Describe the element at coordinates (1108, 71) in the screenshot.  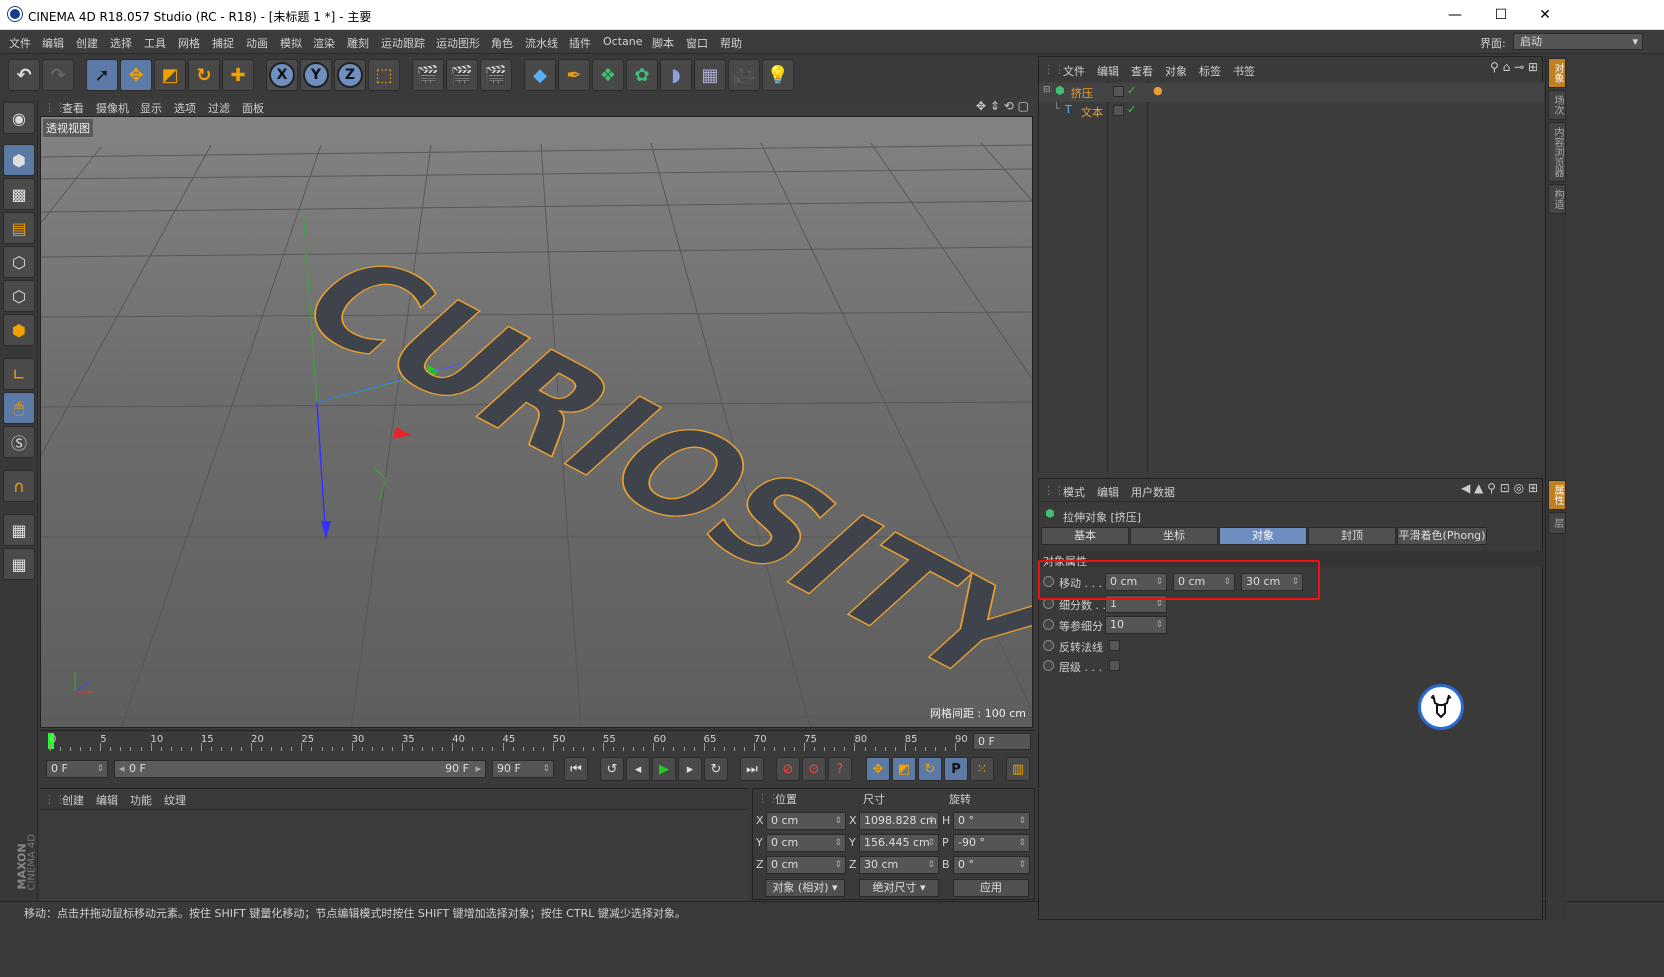
I see `obj-menu-edit: 编辑` at that location.